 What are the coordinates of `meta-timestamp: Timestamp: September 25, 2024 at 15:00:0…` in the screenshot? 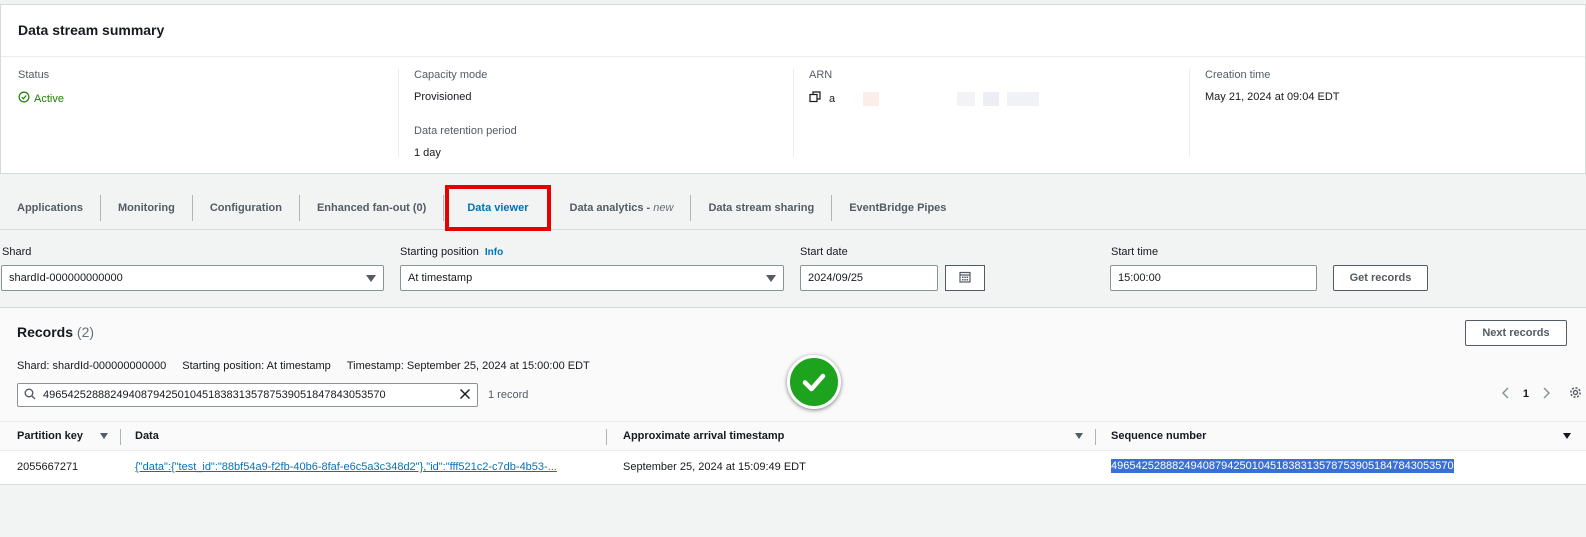 It's located at (468, 366).